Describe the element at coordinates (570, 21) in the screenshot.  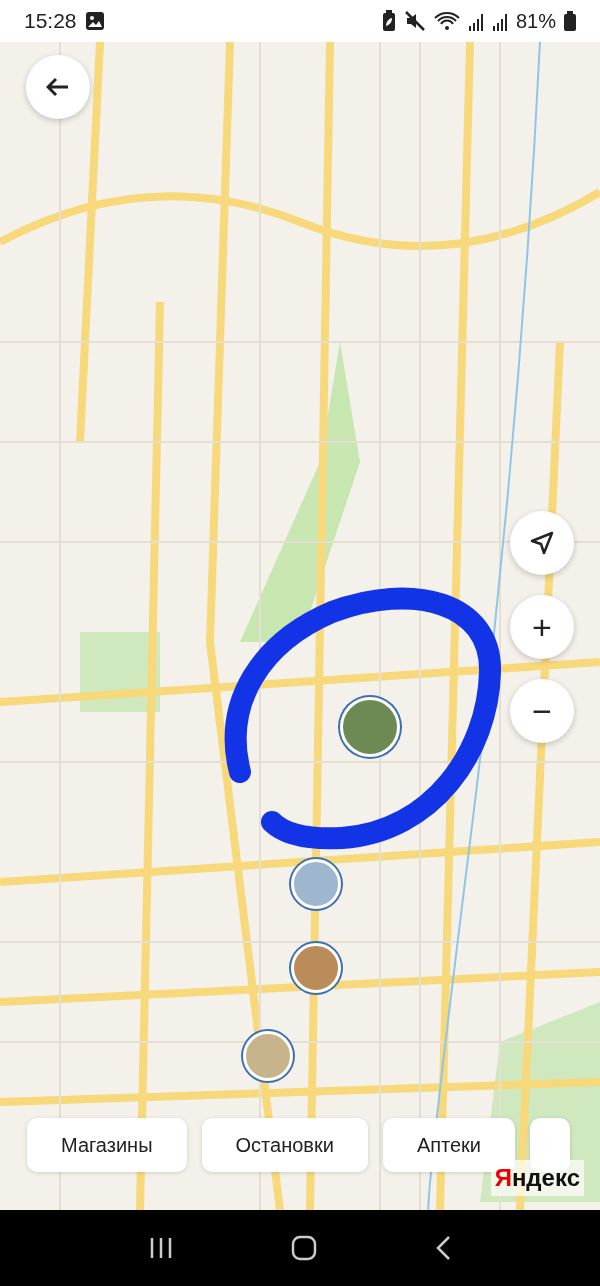
I see `battery-icon` at that location.